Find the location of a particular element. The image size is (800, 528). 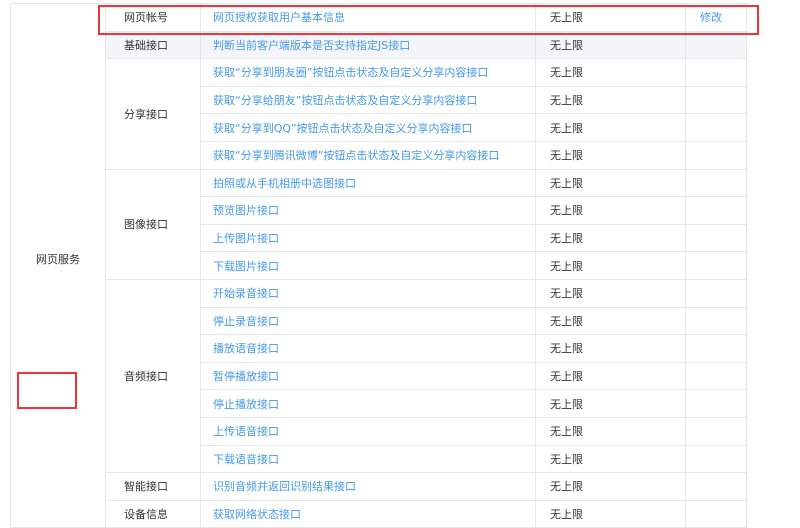

group-label: 设备信息 is located at coordinates (146, 514).